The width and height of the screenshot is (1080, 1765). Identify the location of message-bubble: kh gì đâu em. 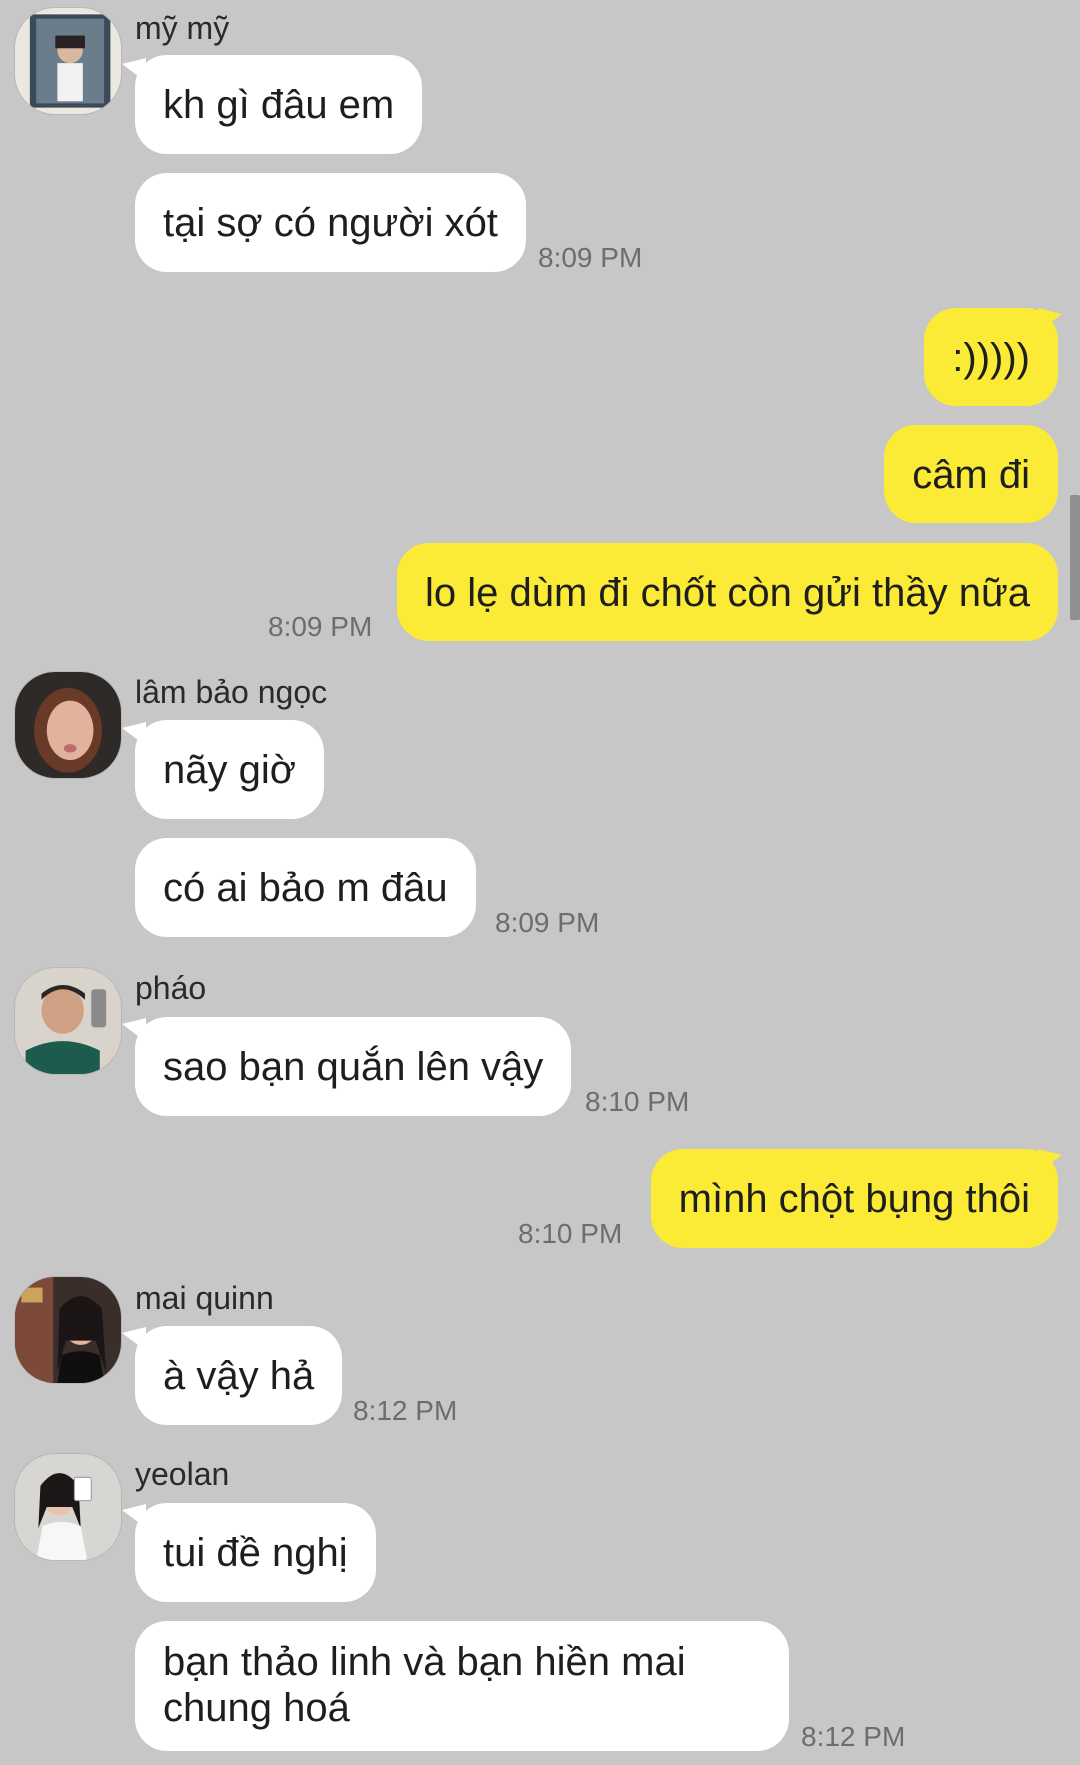
(279, 104).